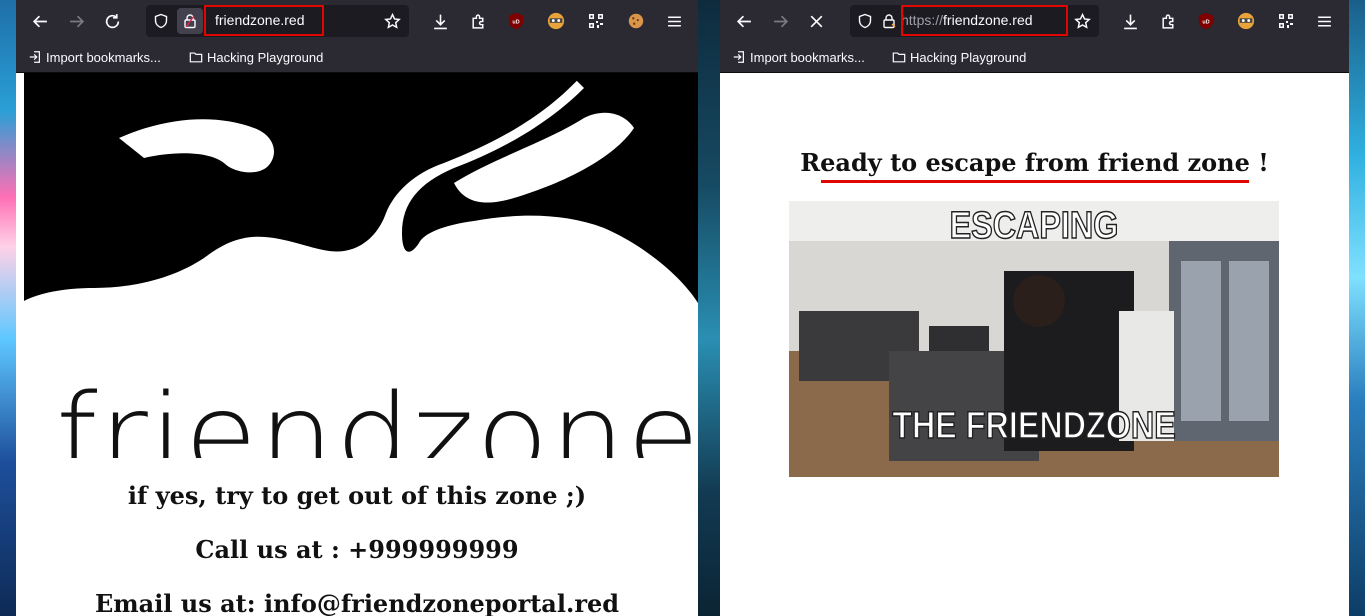 The width and height of the screenshot is (1365, 616). I want to click on gif-caption-top: ESCAPING, so click(1034, 226).